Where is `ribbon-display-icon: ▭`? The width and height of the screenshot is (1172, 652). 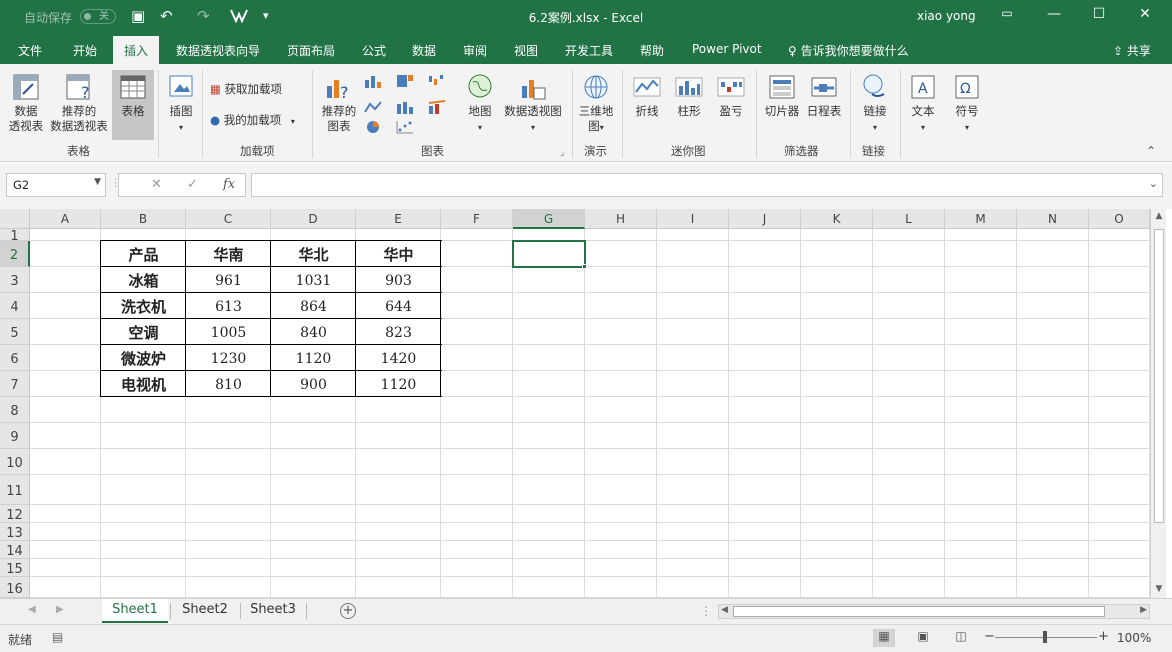 ribbon-display-icon: ▭ is located at coordinates (1007, 13).